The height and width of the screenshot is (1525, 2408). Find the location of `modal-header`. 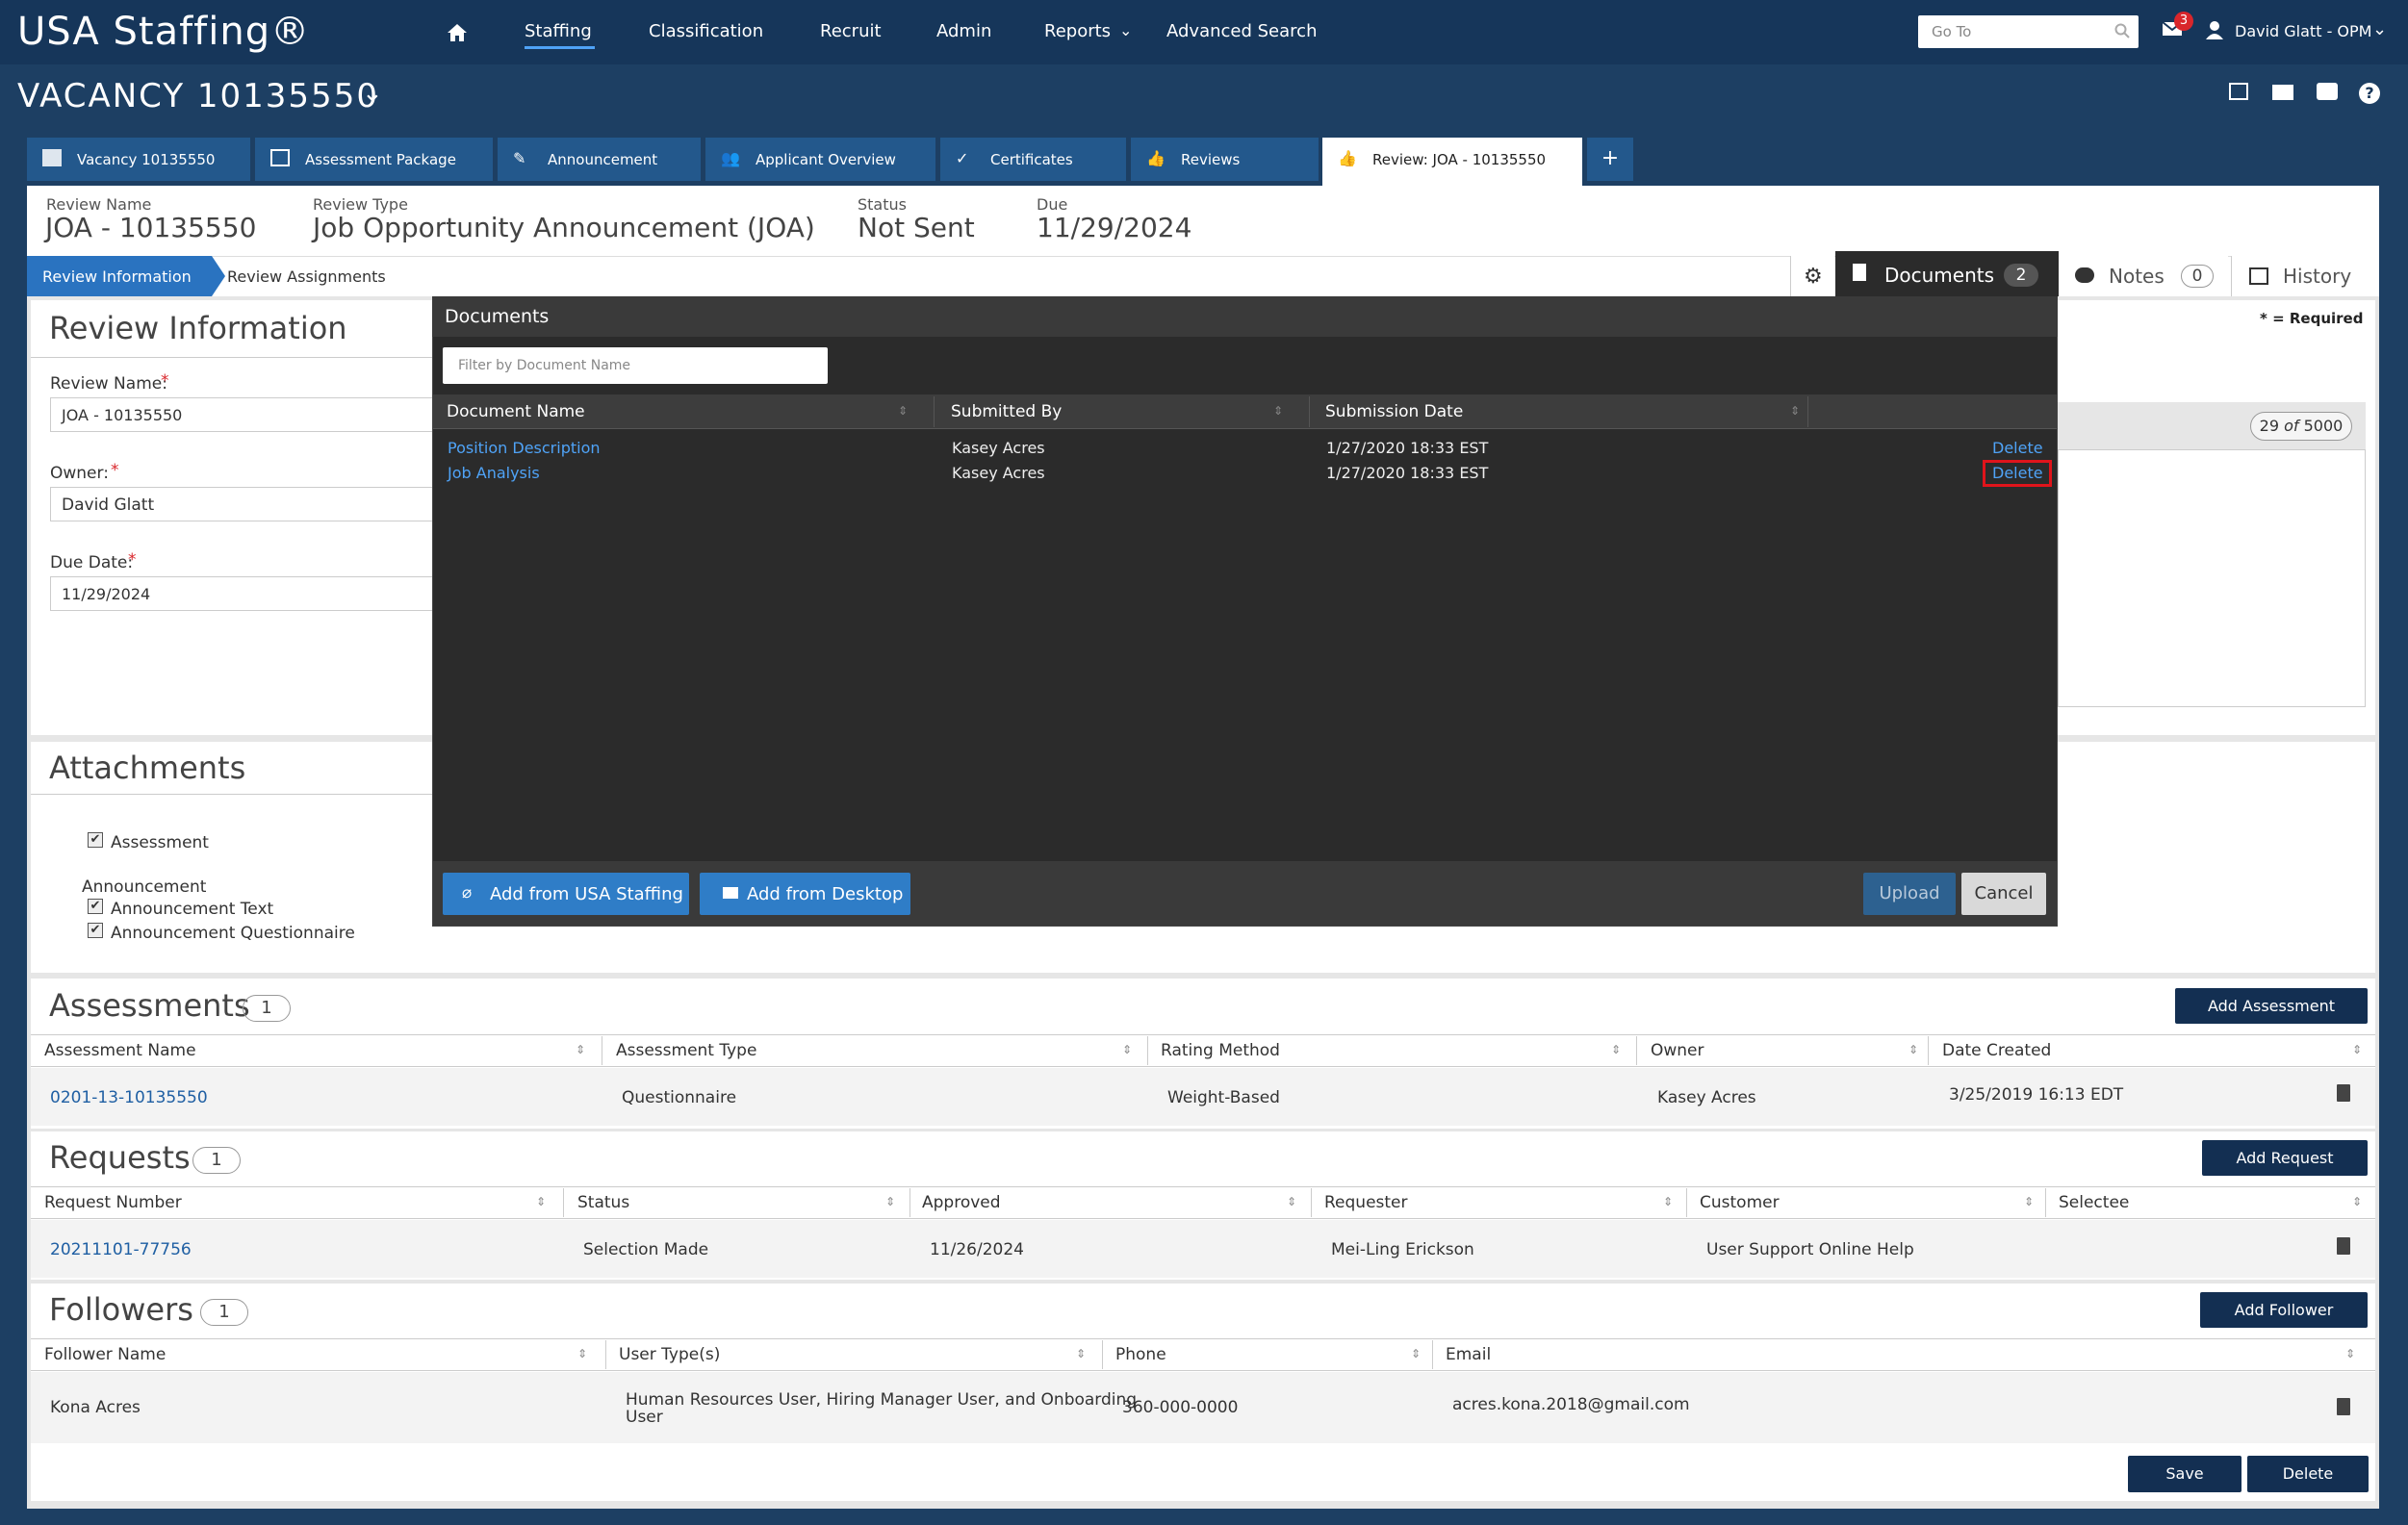

modal-header is located at coordinates (1245, 316).